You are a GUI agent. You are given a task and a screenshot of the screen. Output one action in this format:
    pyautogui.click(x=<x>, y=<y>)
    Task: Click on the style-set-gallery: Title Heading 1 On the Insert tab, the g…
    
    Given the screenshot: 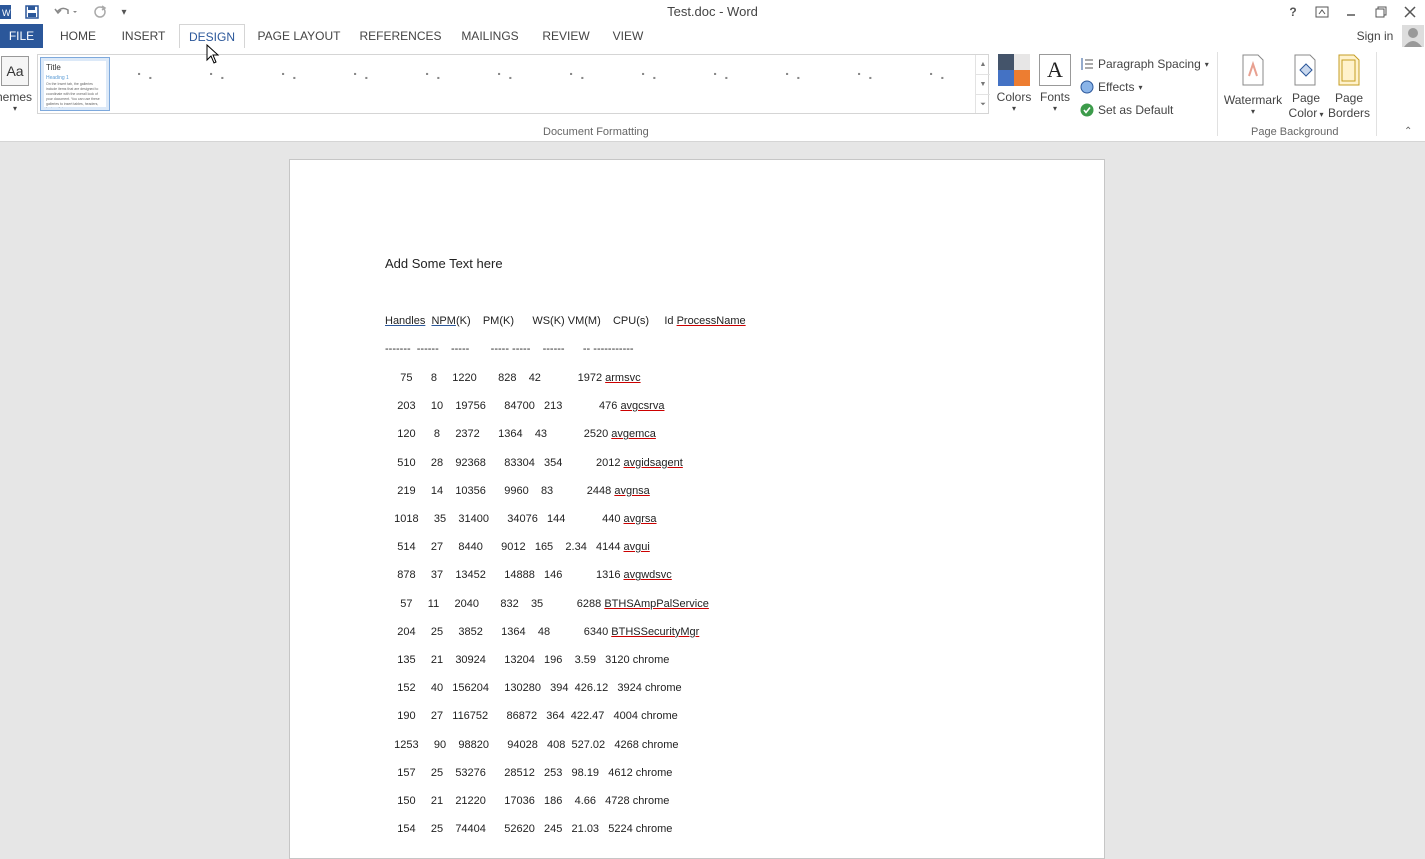 What is the action you would take?
    pyautogui.click(x=513, y=84)
    